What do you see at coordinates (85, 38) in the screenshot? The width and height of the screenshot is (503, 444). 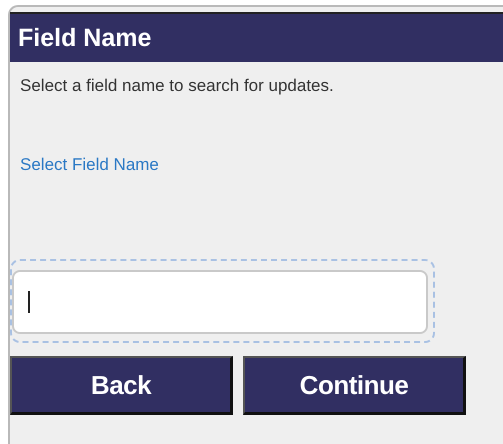 I see `dialog-title: Field Name` at bounding box center [85, 38].